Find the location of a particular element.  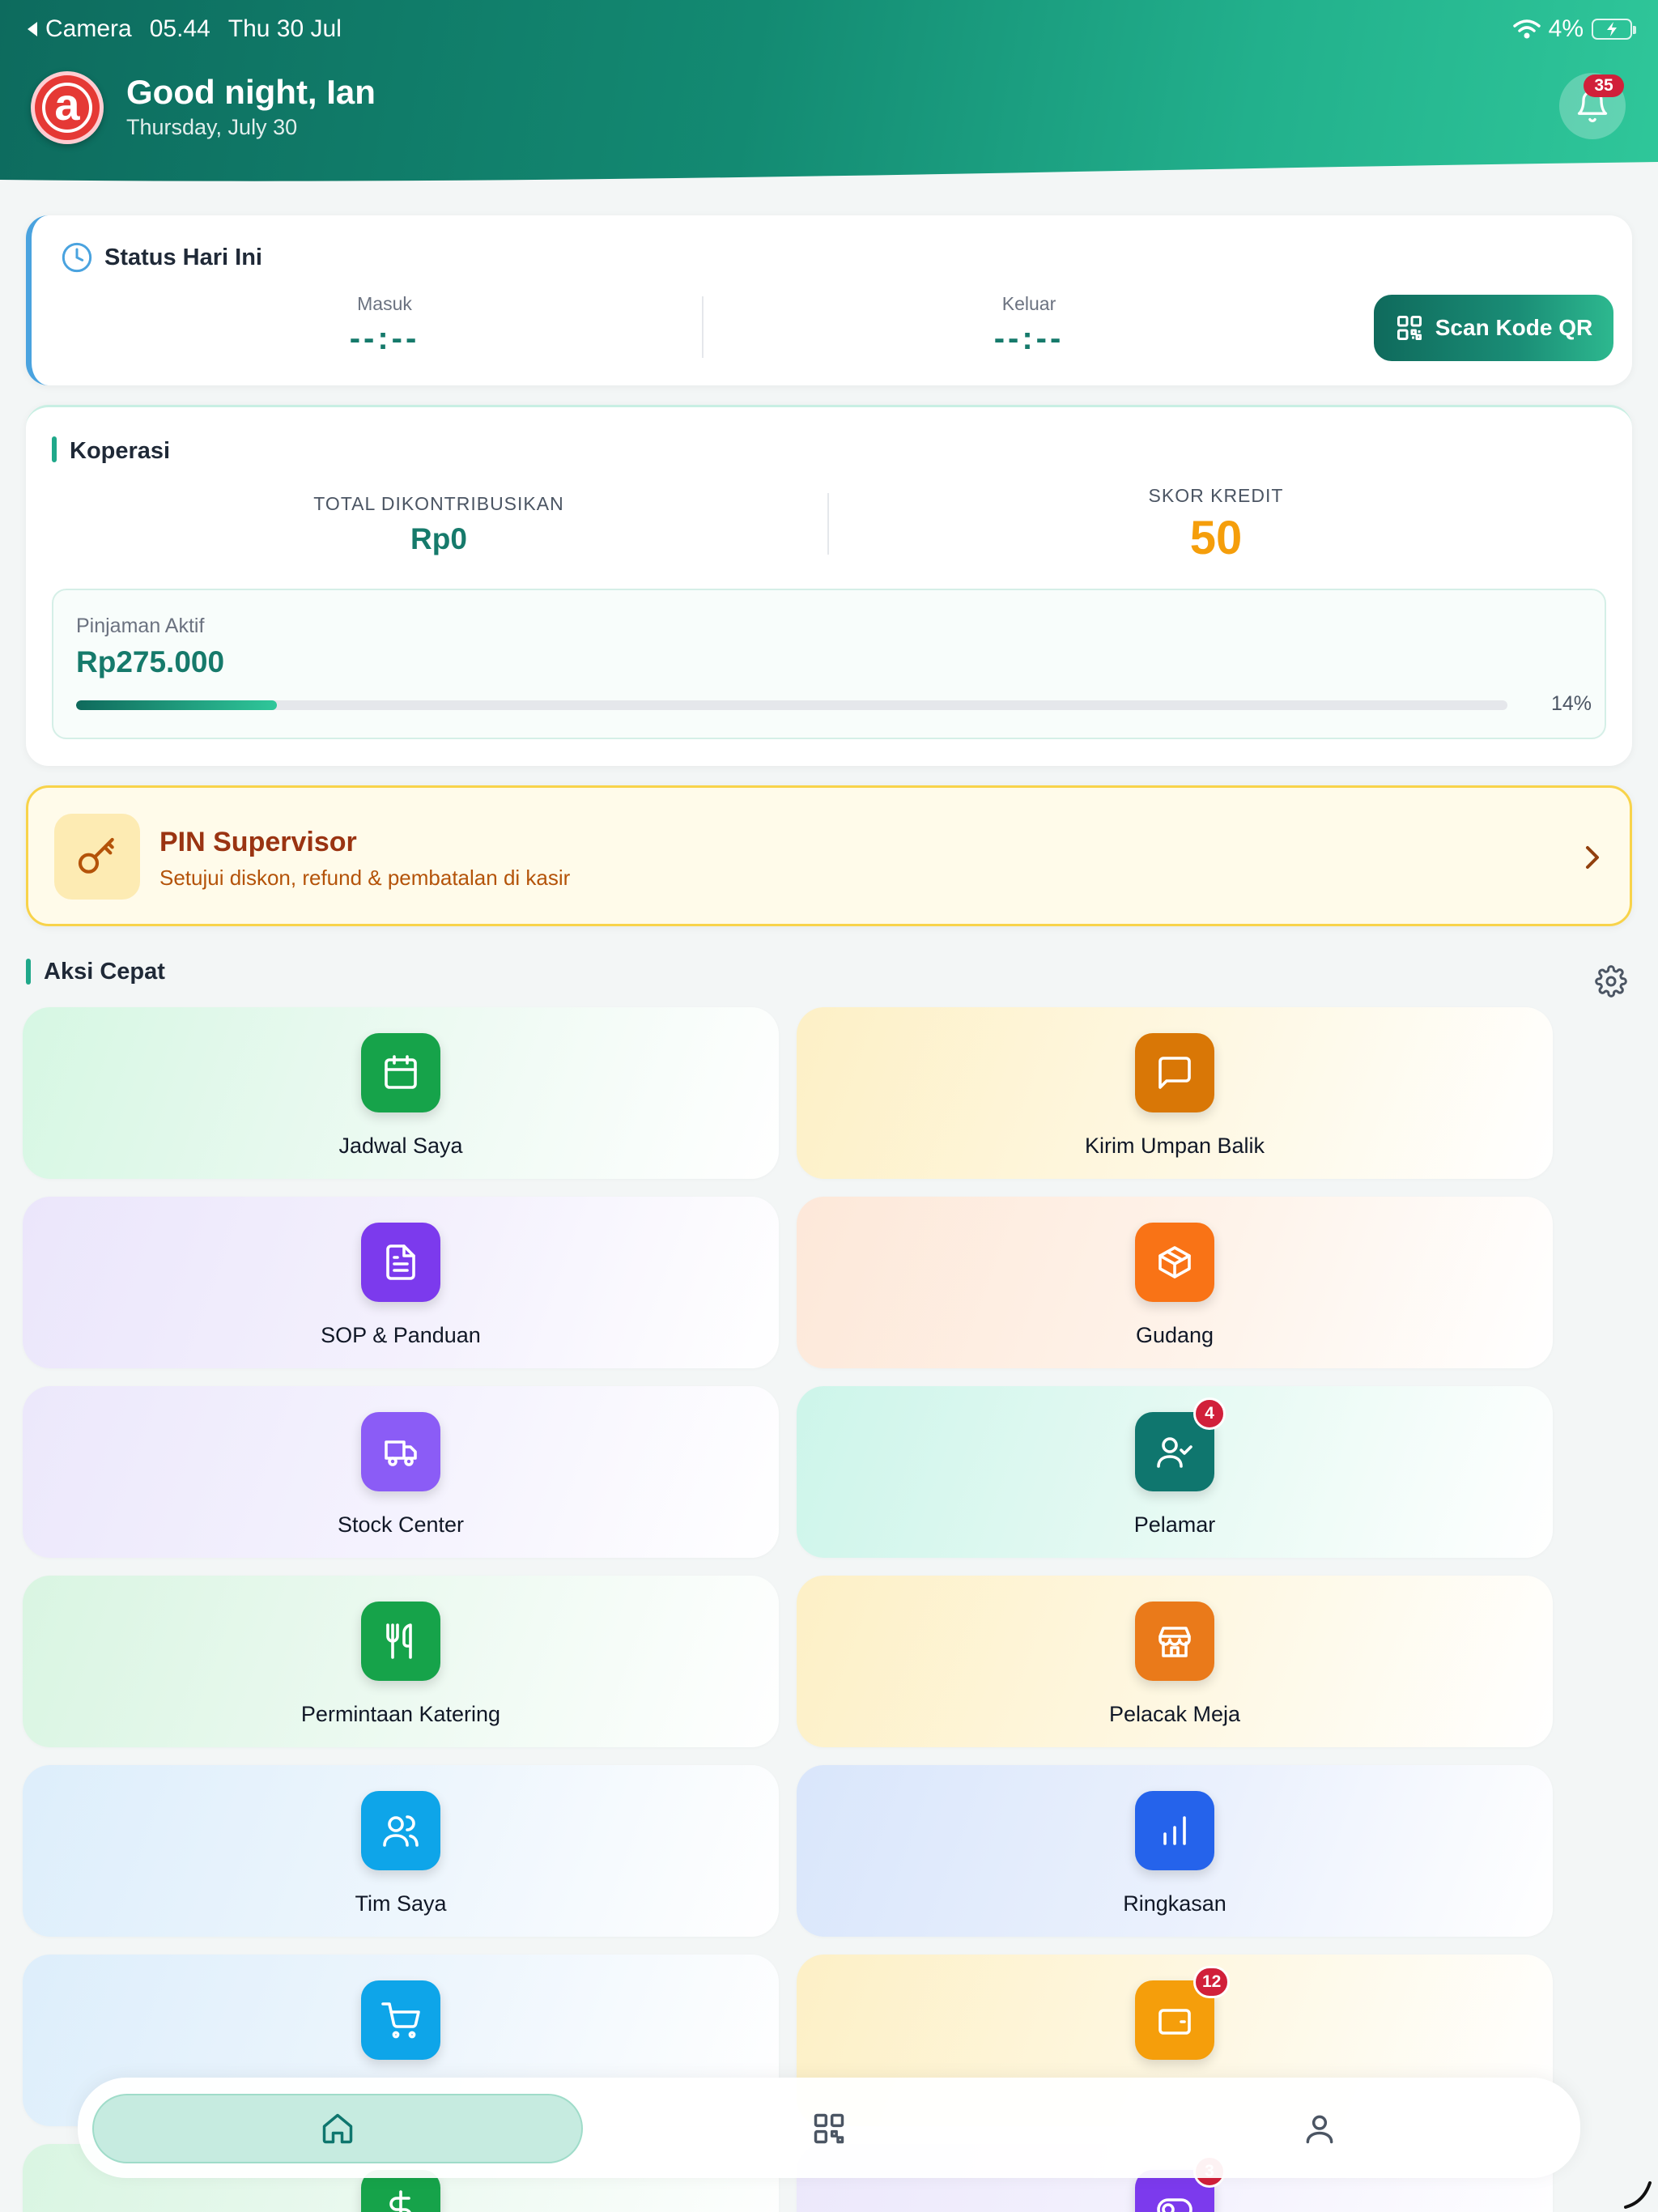

quick-action-tile: SOP & Panduan is located at coordinates (401, 1282).